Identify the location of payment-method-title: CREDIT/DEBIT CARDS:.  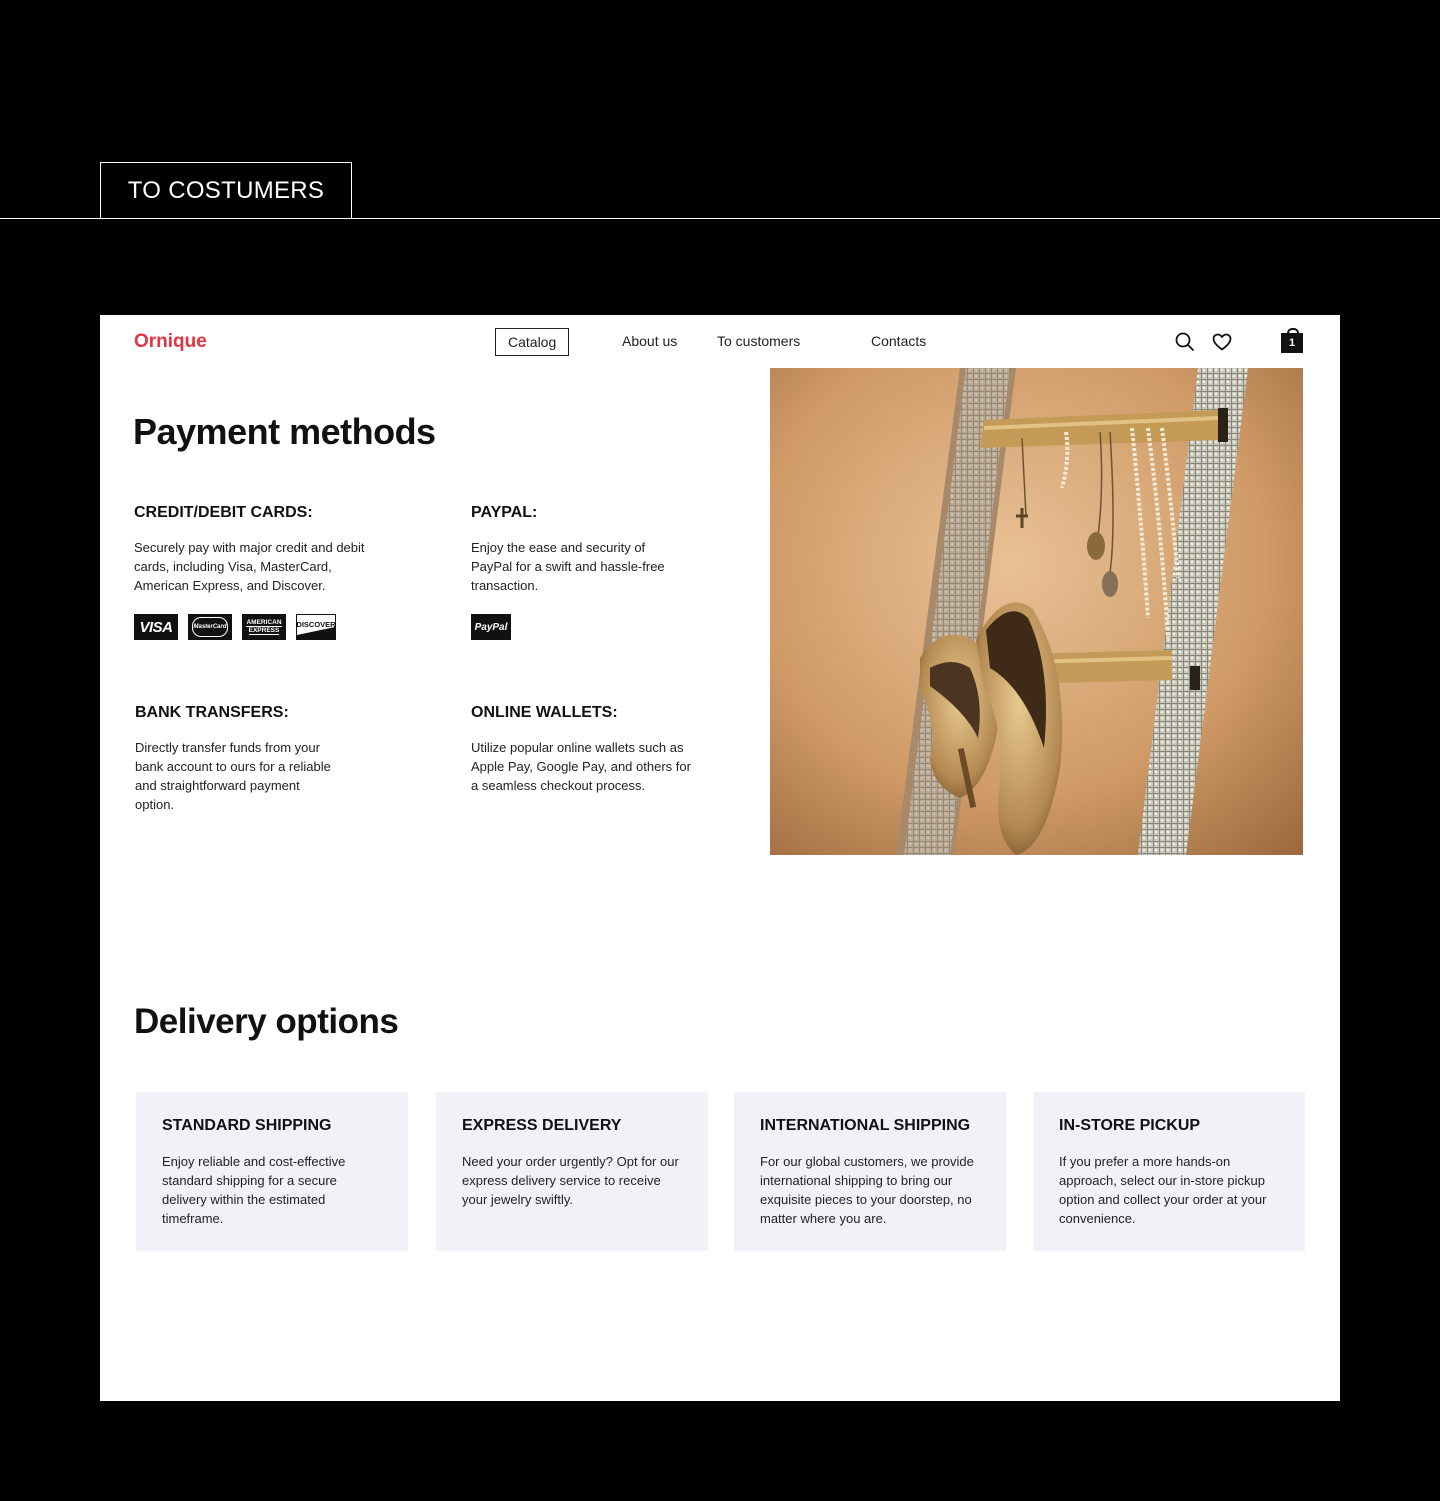
(223, 512).